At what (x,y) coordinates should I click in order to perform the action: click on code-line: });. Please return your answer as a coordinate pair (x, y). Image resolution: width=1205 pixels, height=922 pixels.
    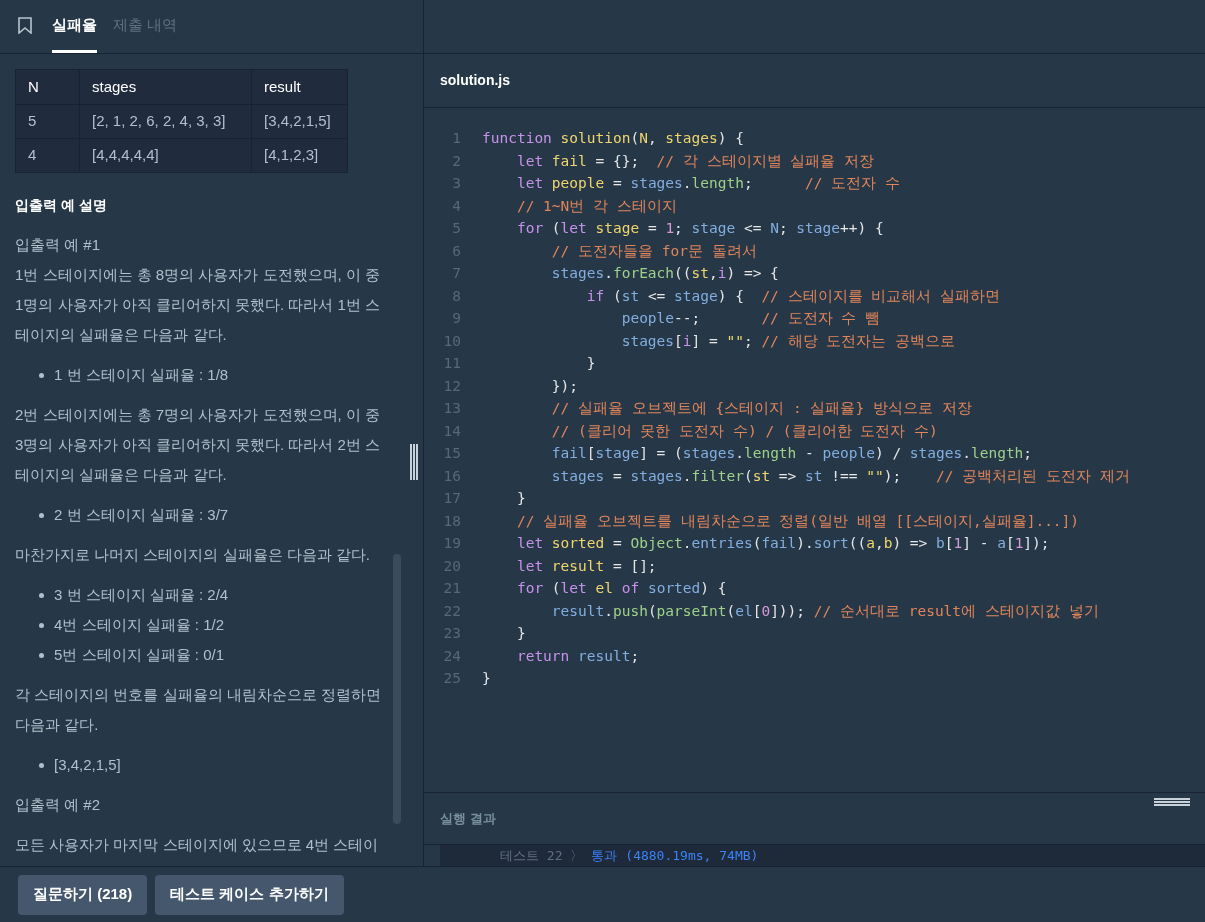
    Looking at the image, I should click on (564, 386).